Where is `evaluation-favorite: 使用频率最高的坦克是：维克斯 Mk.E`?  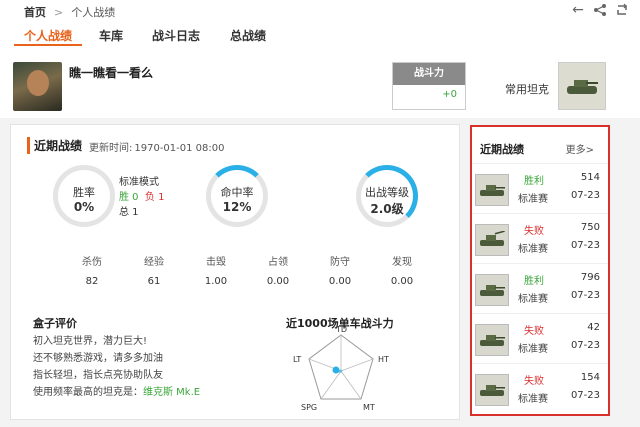 evaluation-favorite: 使用频率最高的坦克是：维克斯 Mk.E is located at coordinates (116, 392).